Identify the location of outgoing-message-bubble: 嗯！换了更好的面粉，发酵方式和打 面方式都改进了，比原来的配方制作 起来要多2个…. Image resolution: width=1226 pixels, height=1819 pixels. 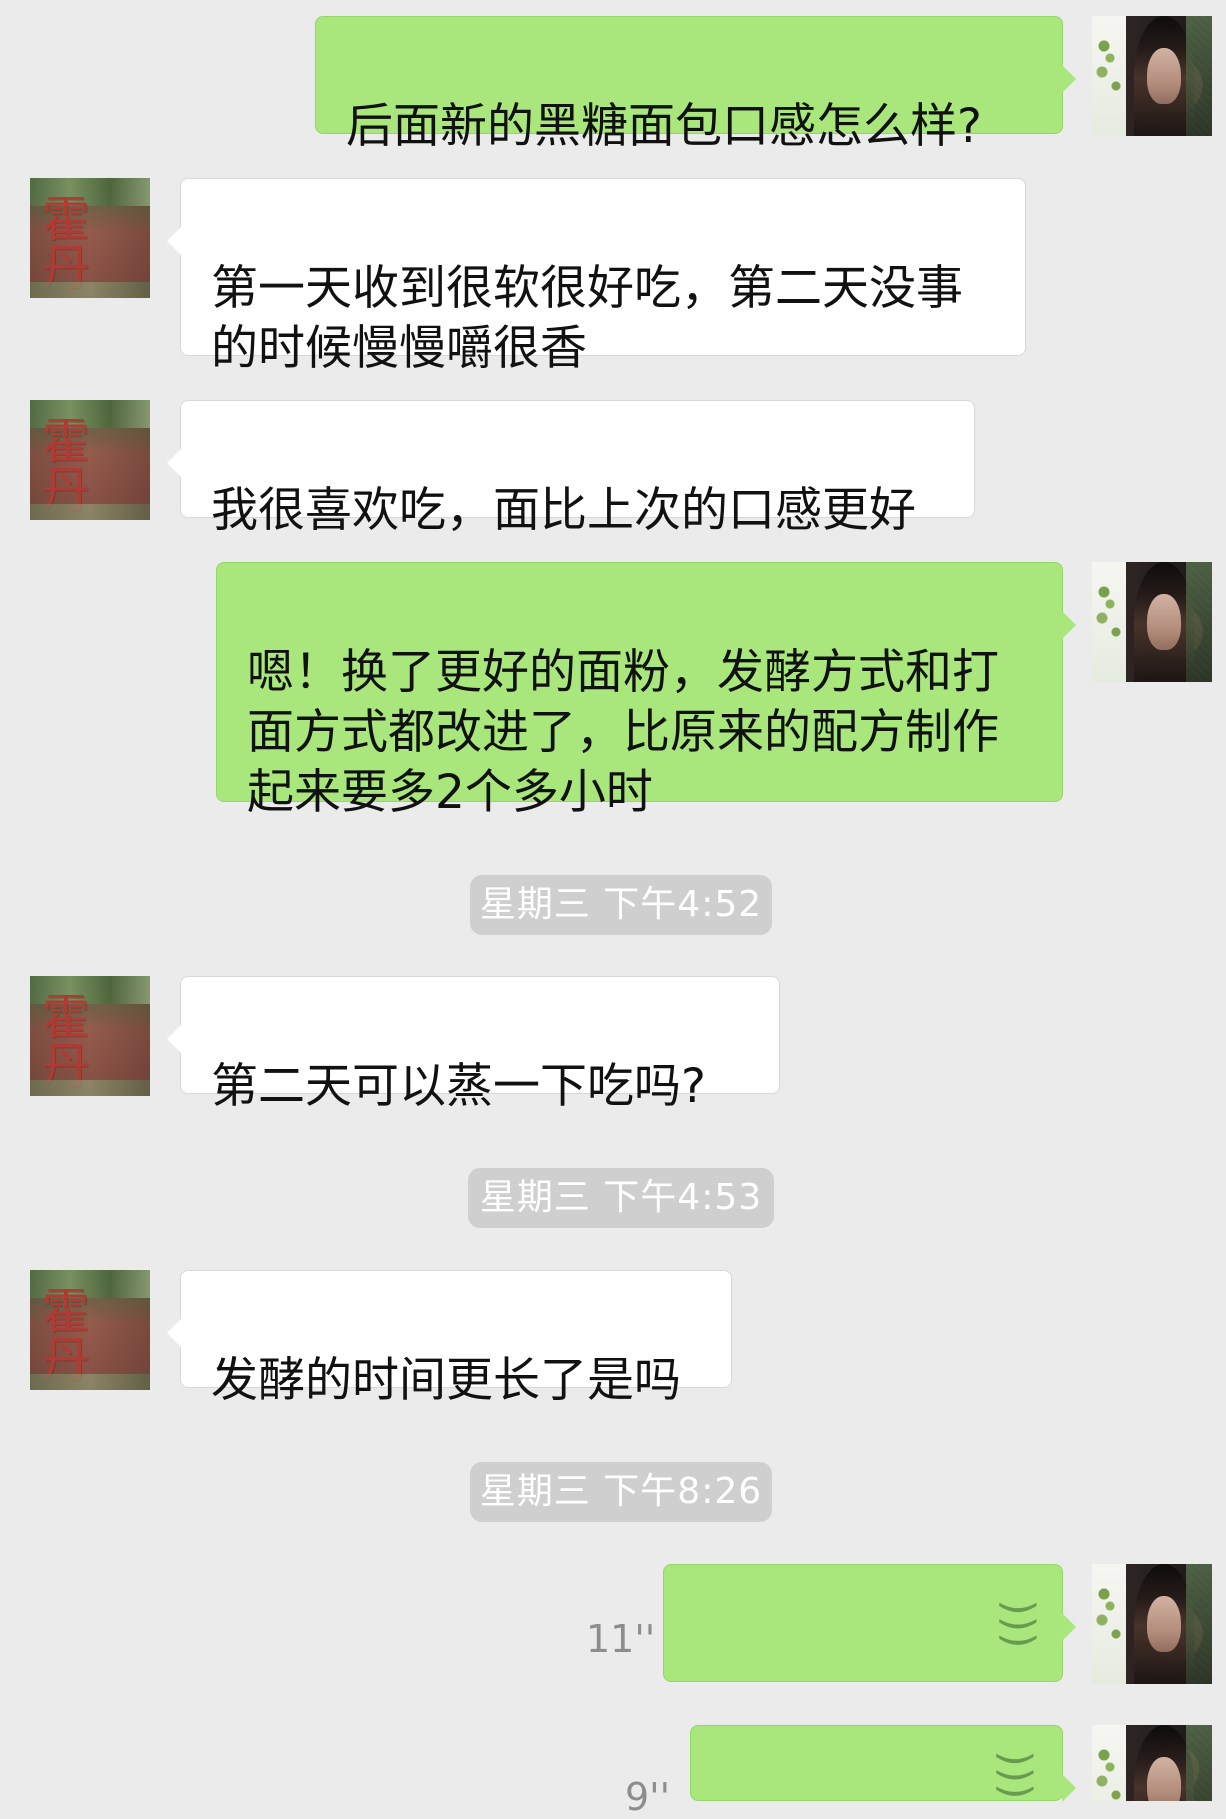
(646, 691).